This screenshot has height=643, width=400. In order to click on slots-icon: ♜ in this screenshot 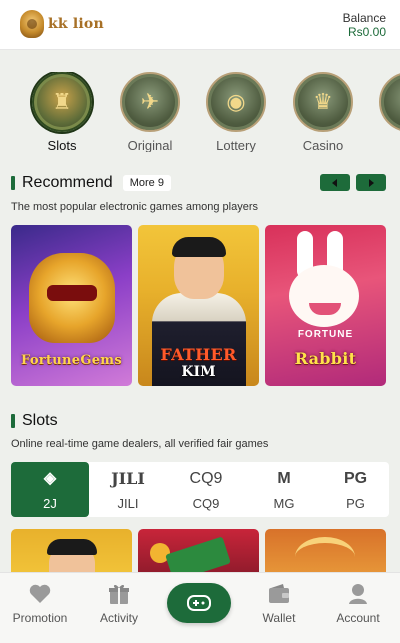, I will do `click(62, 102)`.